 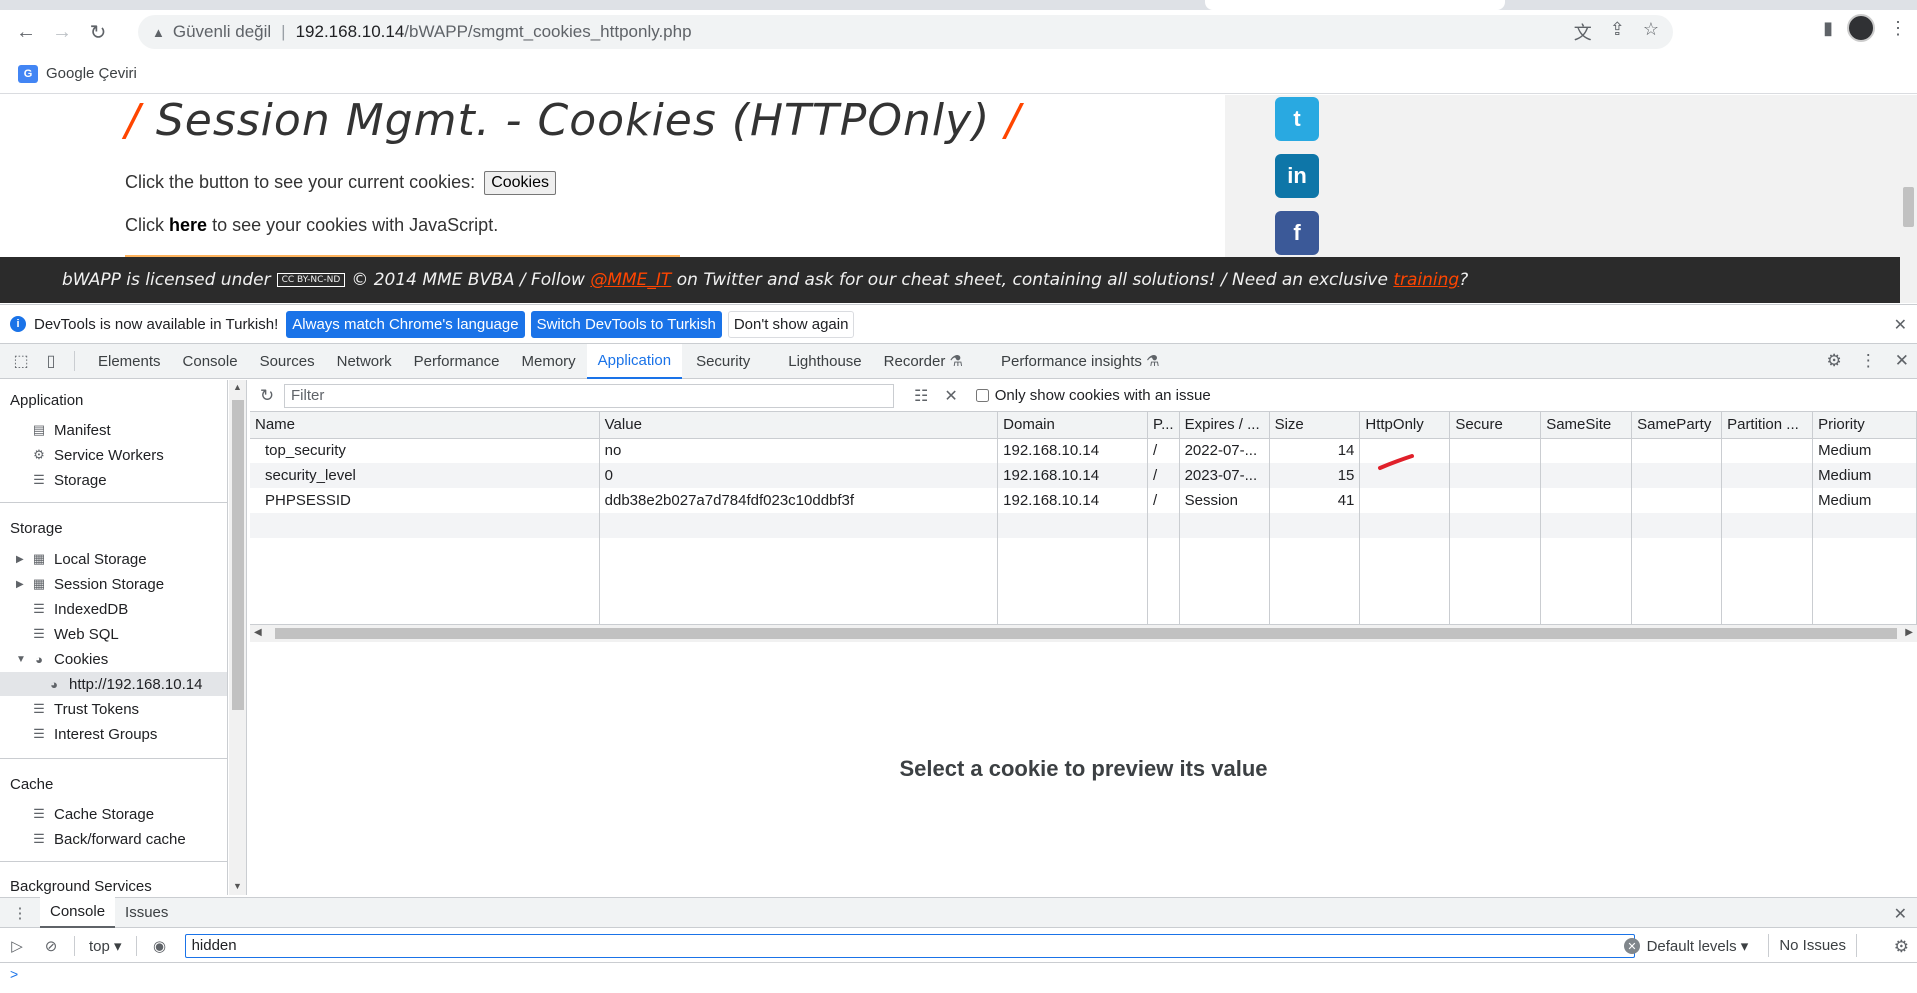 What do you see at coordinates (1495, 450) in the screenshot?
I see `cell-secure` at bounding box center [1495, 450].